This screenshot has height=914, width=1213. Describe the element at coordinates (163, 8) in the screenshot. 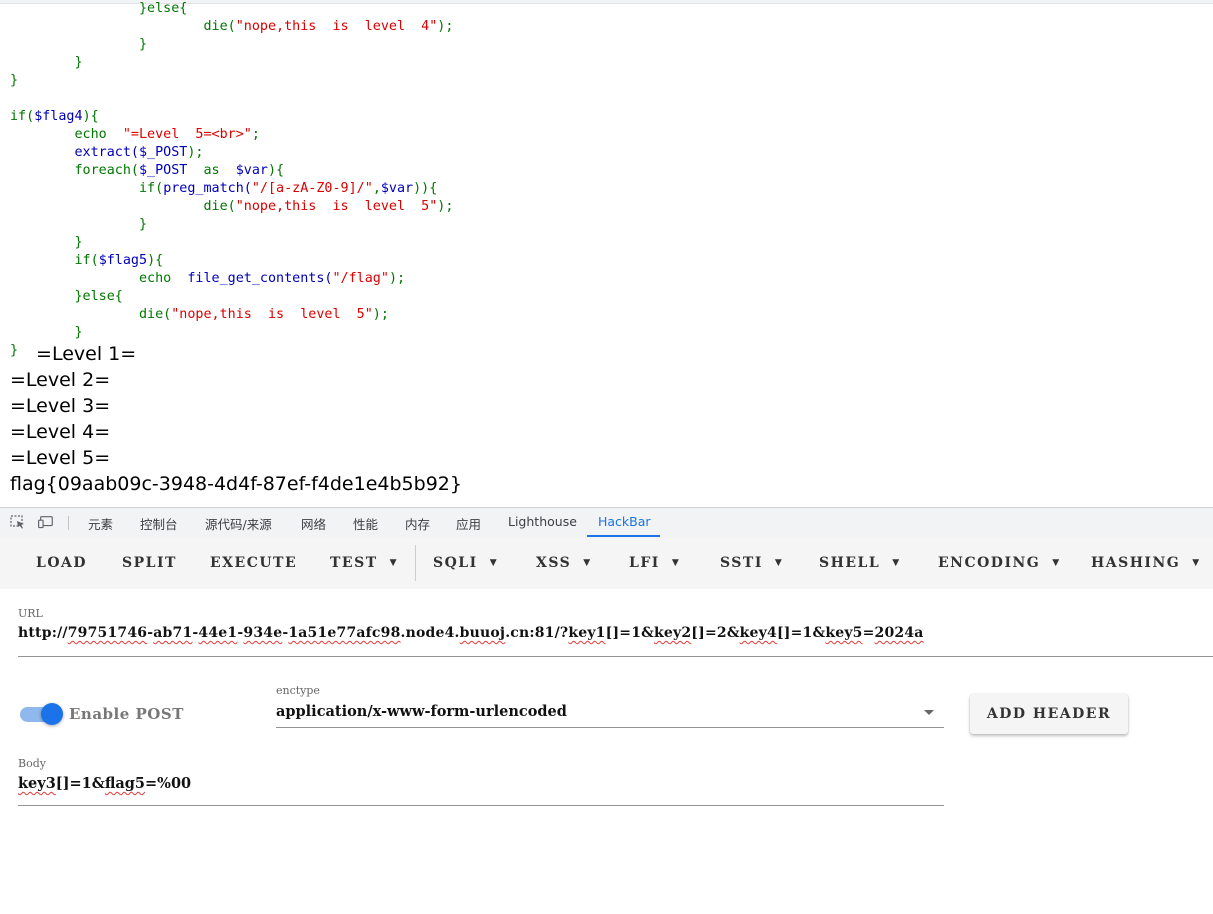

I see `code-token: }else{` at that location.